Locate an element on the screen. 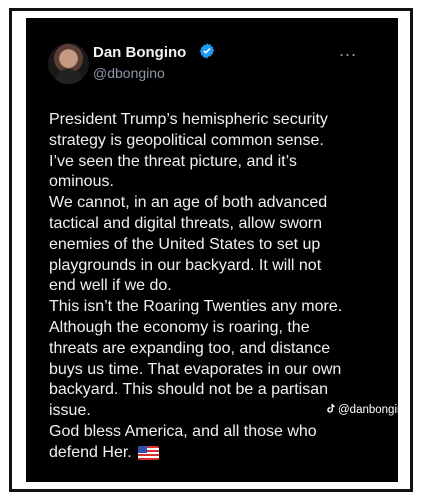 The image size is (422, 500). post-text-line: enemies of the United States to set up is located at coordinates (185, 244).